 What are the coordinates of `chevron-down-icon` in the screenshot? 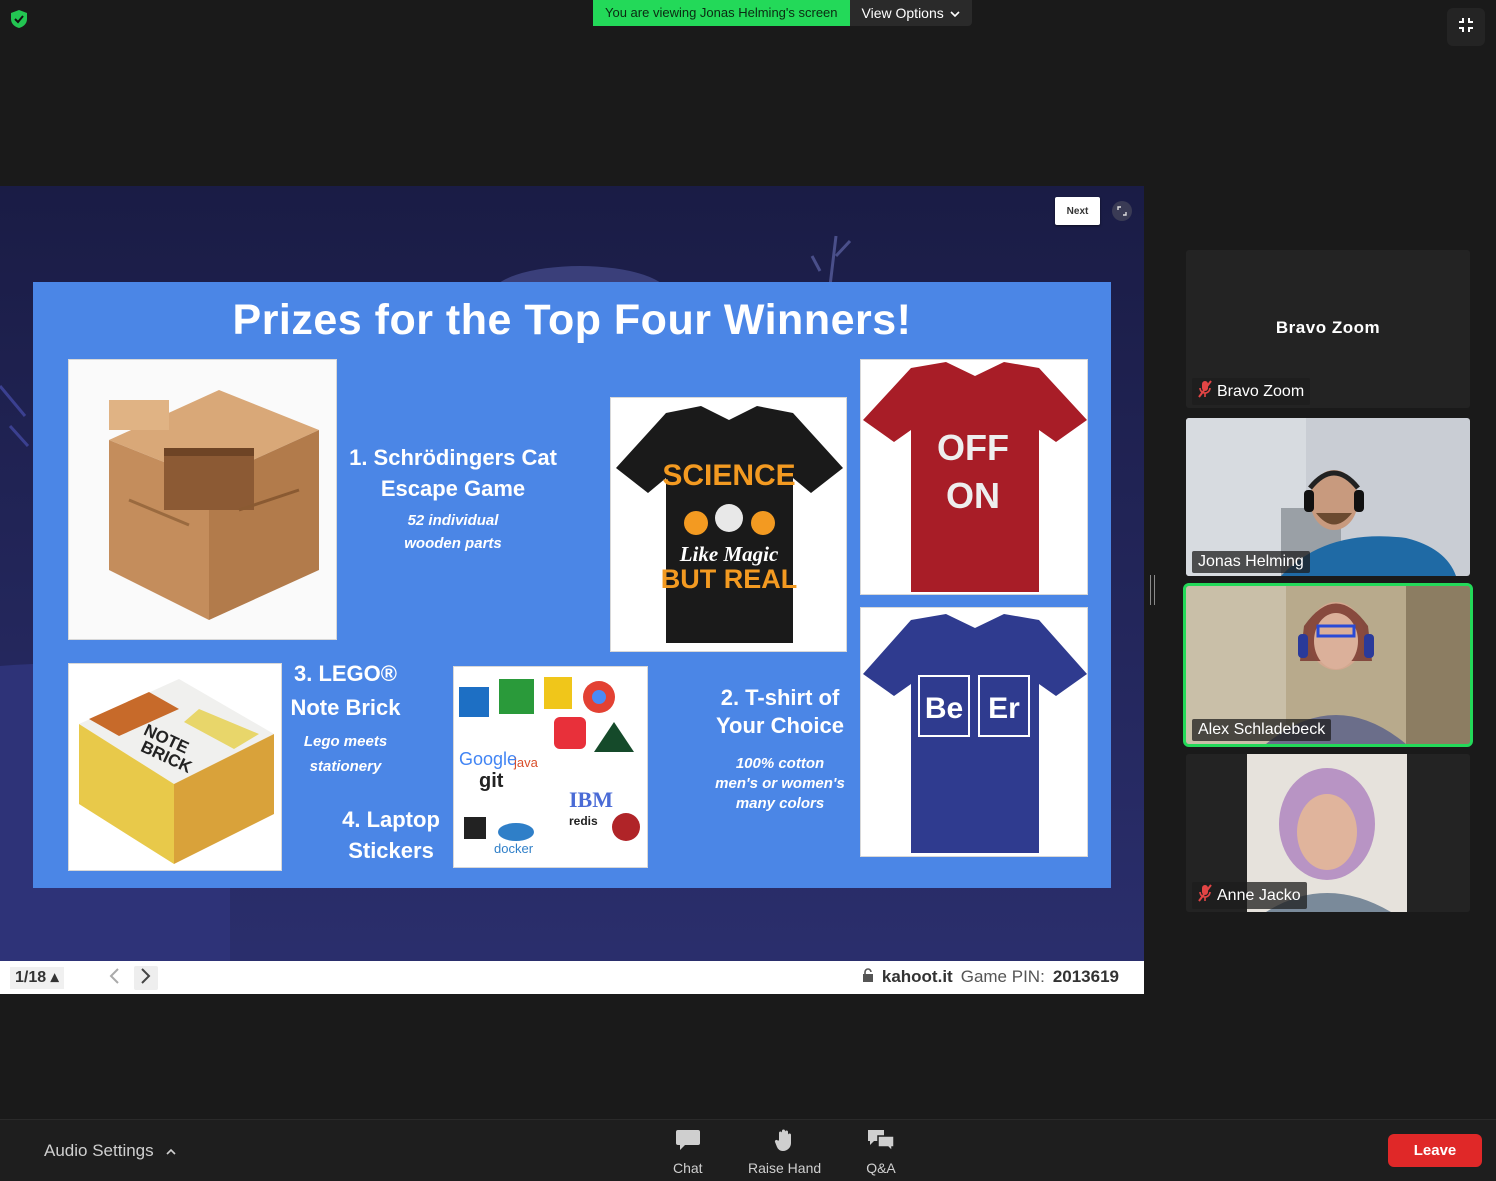 It's located at (955, 13).